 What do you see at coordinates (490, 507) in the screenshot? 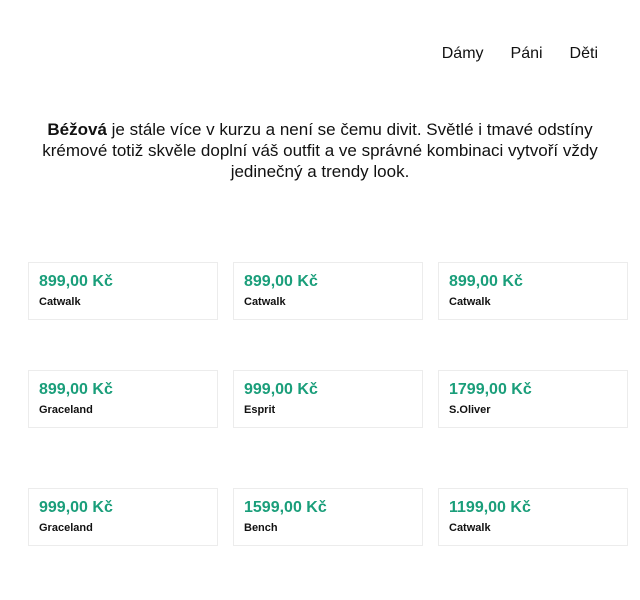
I see `product-price: 1199,00 Kč` at bounding box center [490, 507].